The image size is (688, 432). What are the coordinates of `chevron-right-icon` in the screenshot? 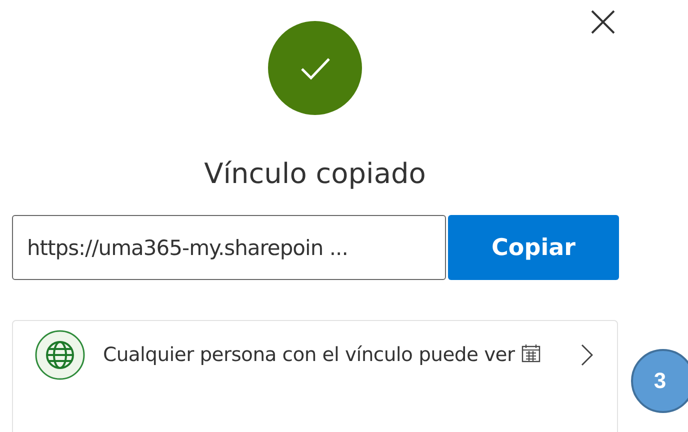 It's located at (587, 355).